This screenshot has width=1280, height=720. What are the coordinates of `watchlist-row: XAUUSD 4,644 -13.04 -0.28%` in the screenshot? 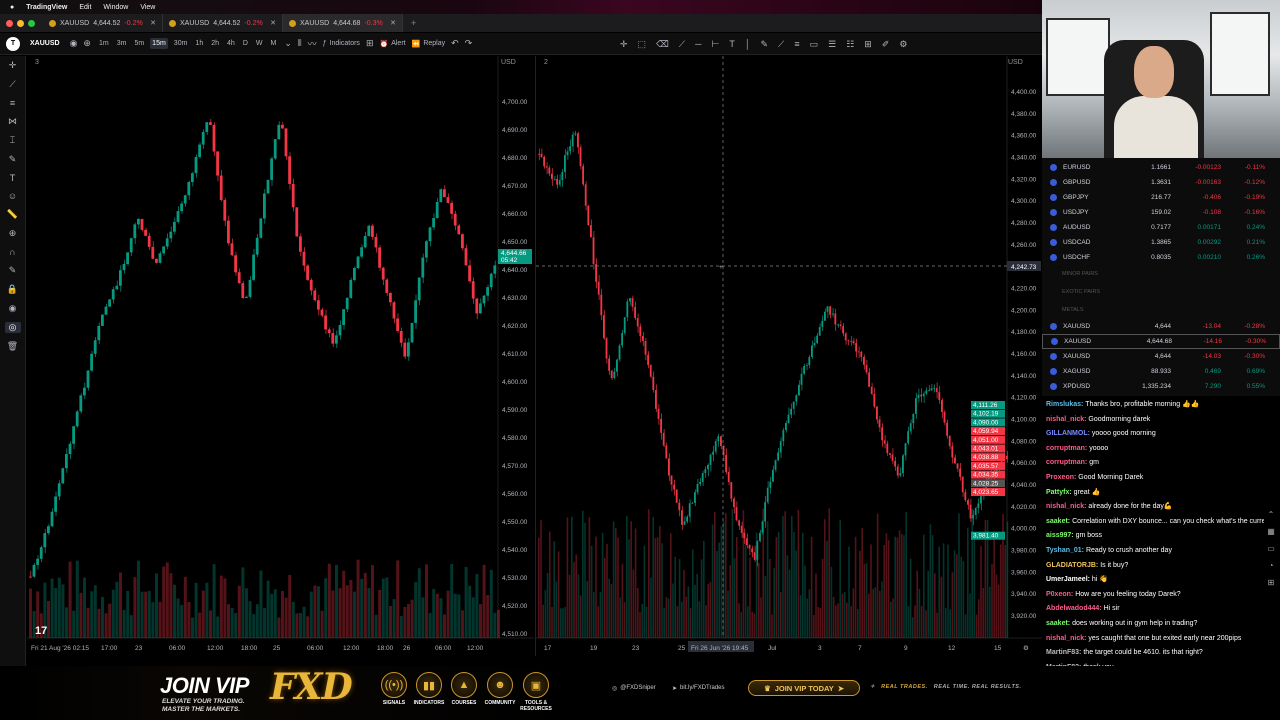 It's located at (1161, 326).